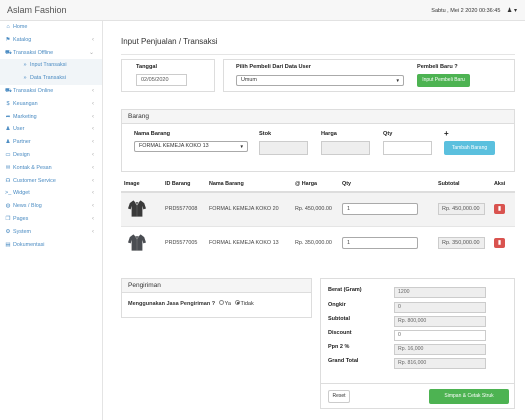 The image size is (525, 420). What do you see at coordinates (247, 304) in the screenshot?
I see `radio-tidak-label: Tidak` at bounding box center [247, 304].